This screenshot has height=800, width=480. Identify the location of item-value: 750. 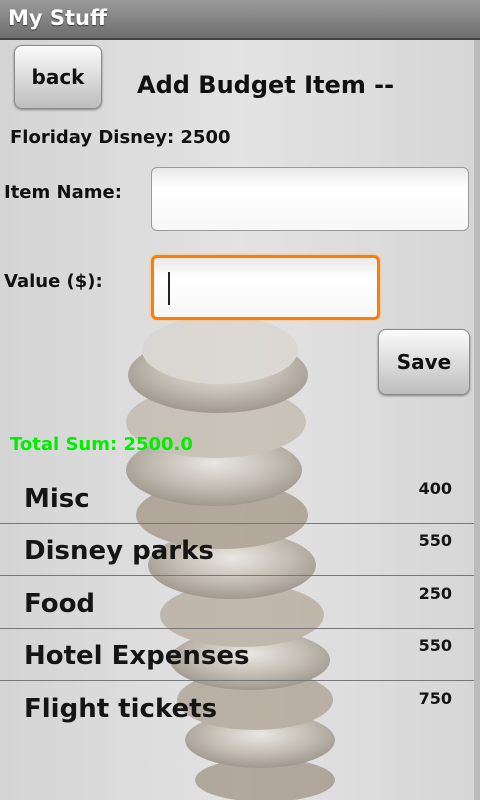
(435, 698).